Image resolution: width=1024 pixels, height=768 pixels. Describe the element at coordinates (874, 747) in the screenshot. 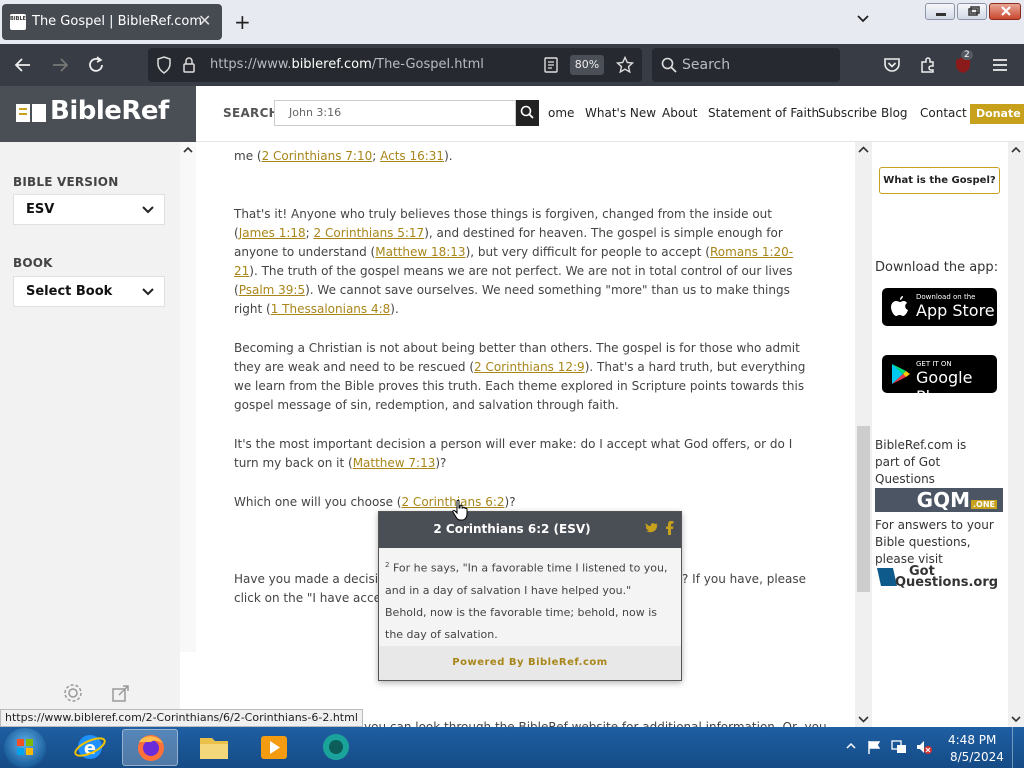

I see `action-center-flag-icon` at that location.